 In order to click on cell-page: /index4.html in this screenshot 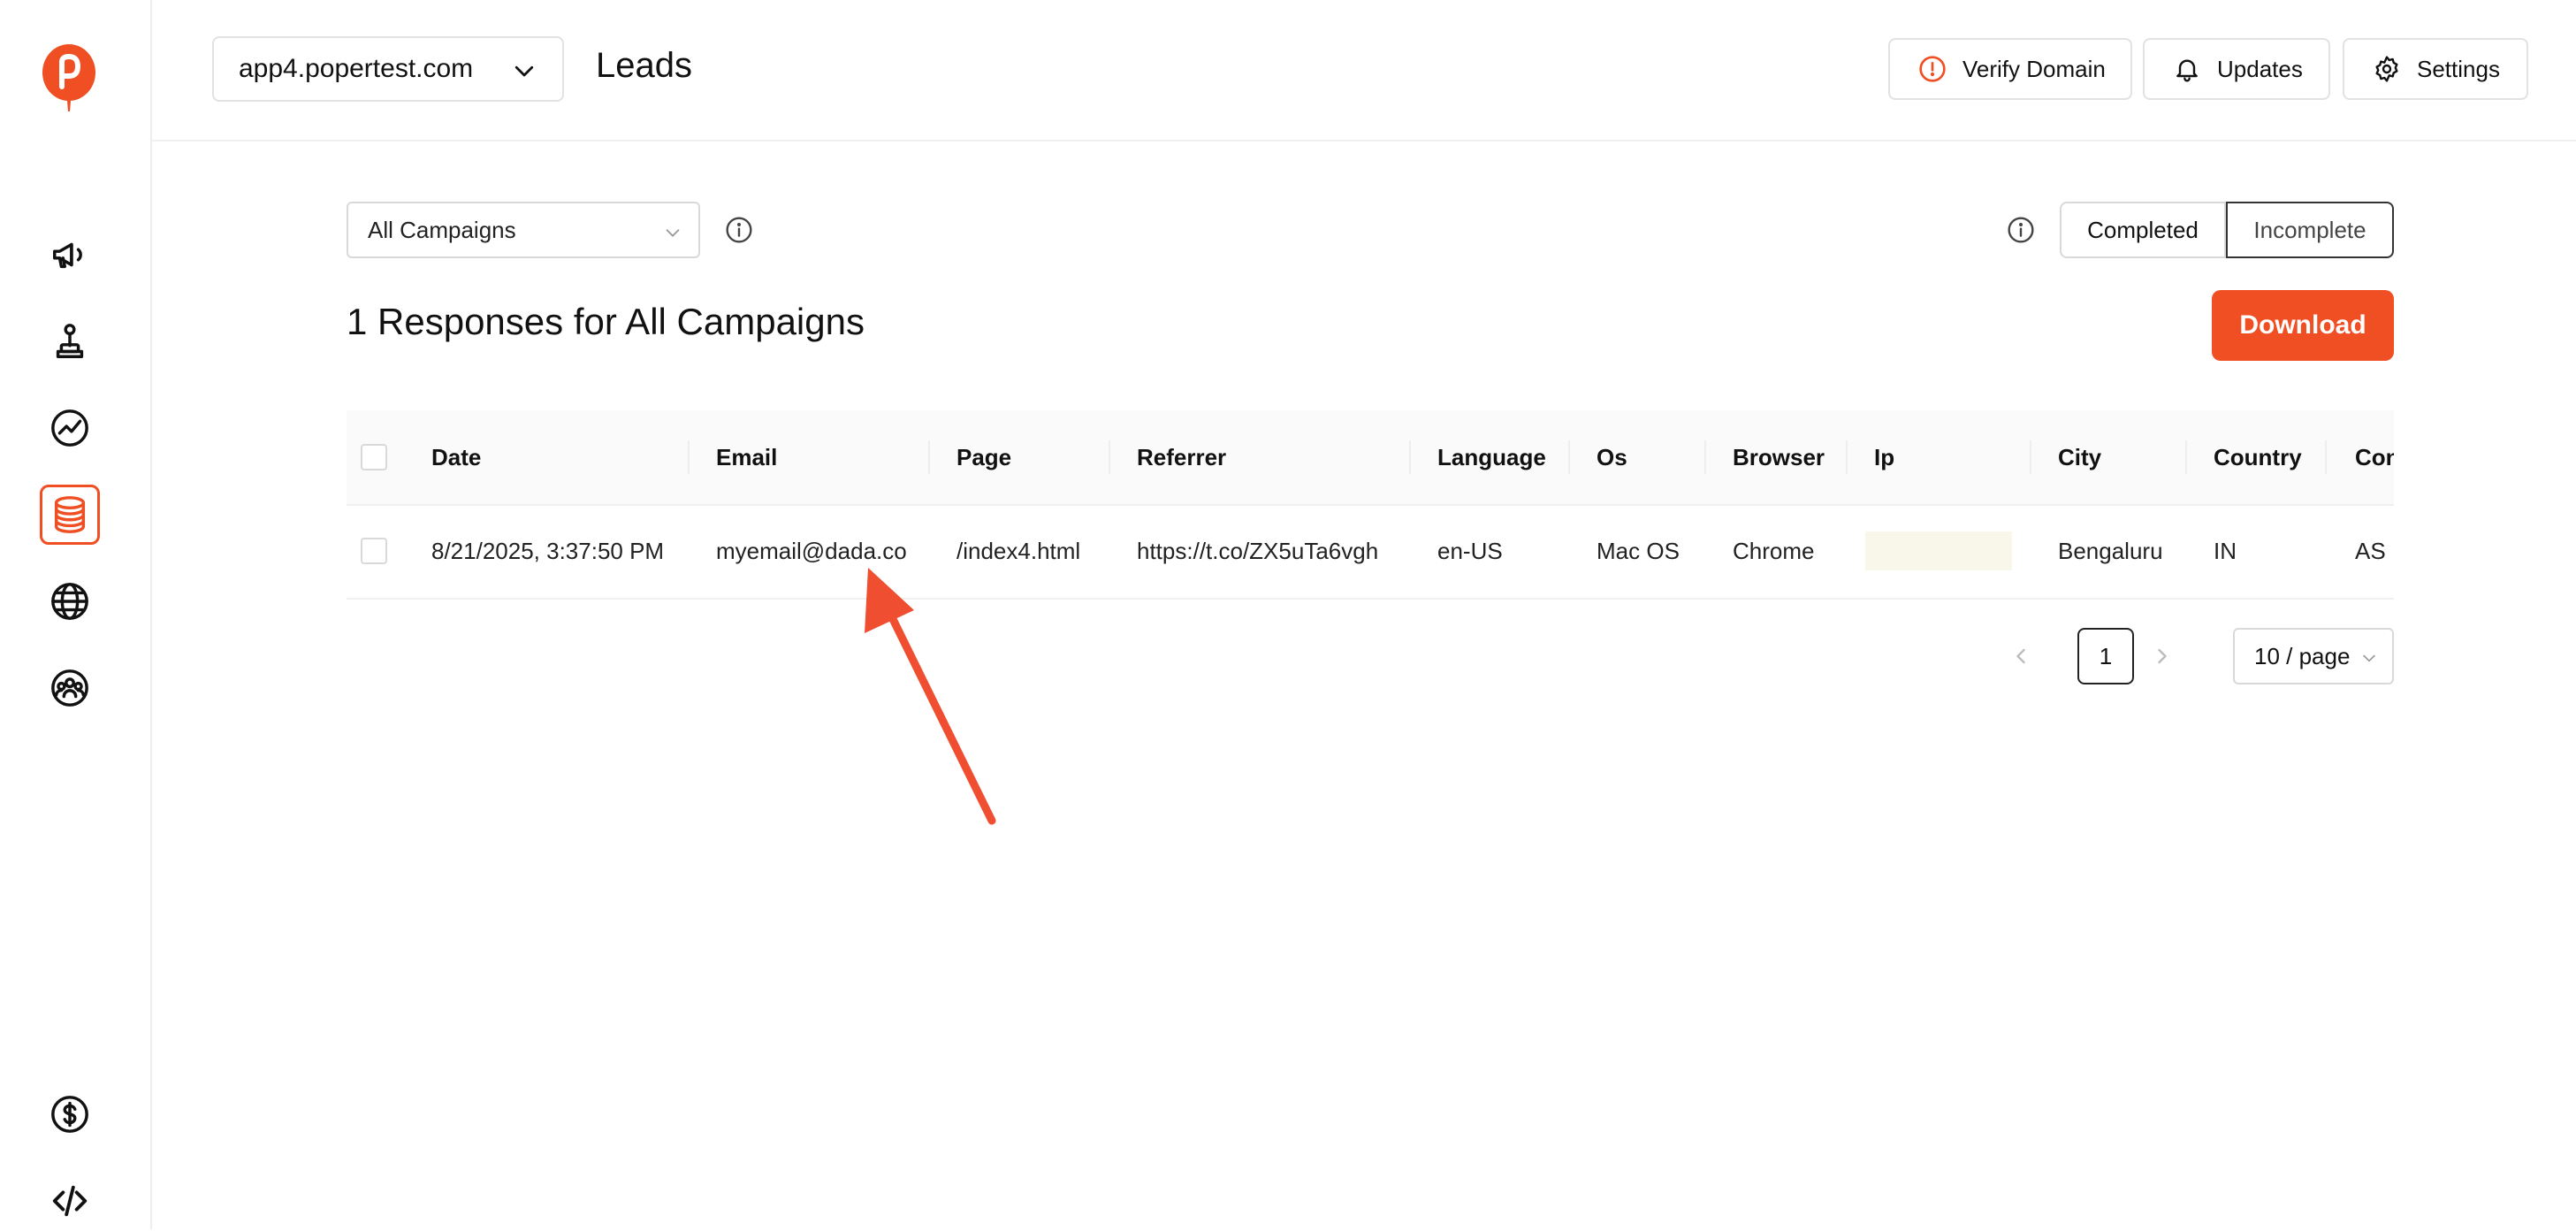, I will do `click(1019, 550)`.